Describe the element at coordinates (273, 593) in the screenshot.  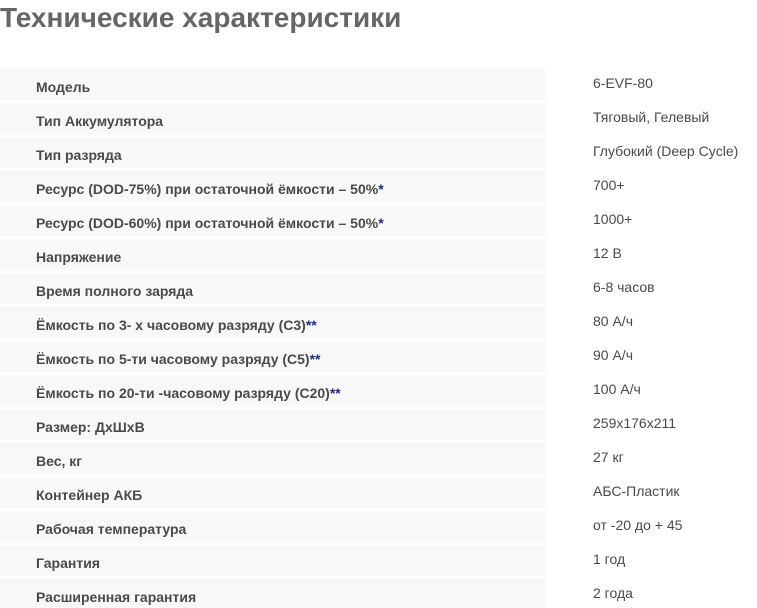
I see `spec-label: Расширенная гарантия` at that location.